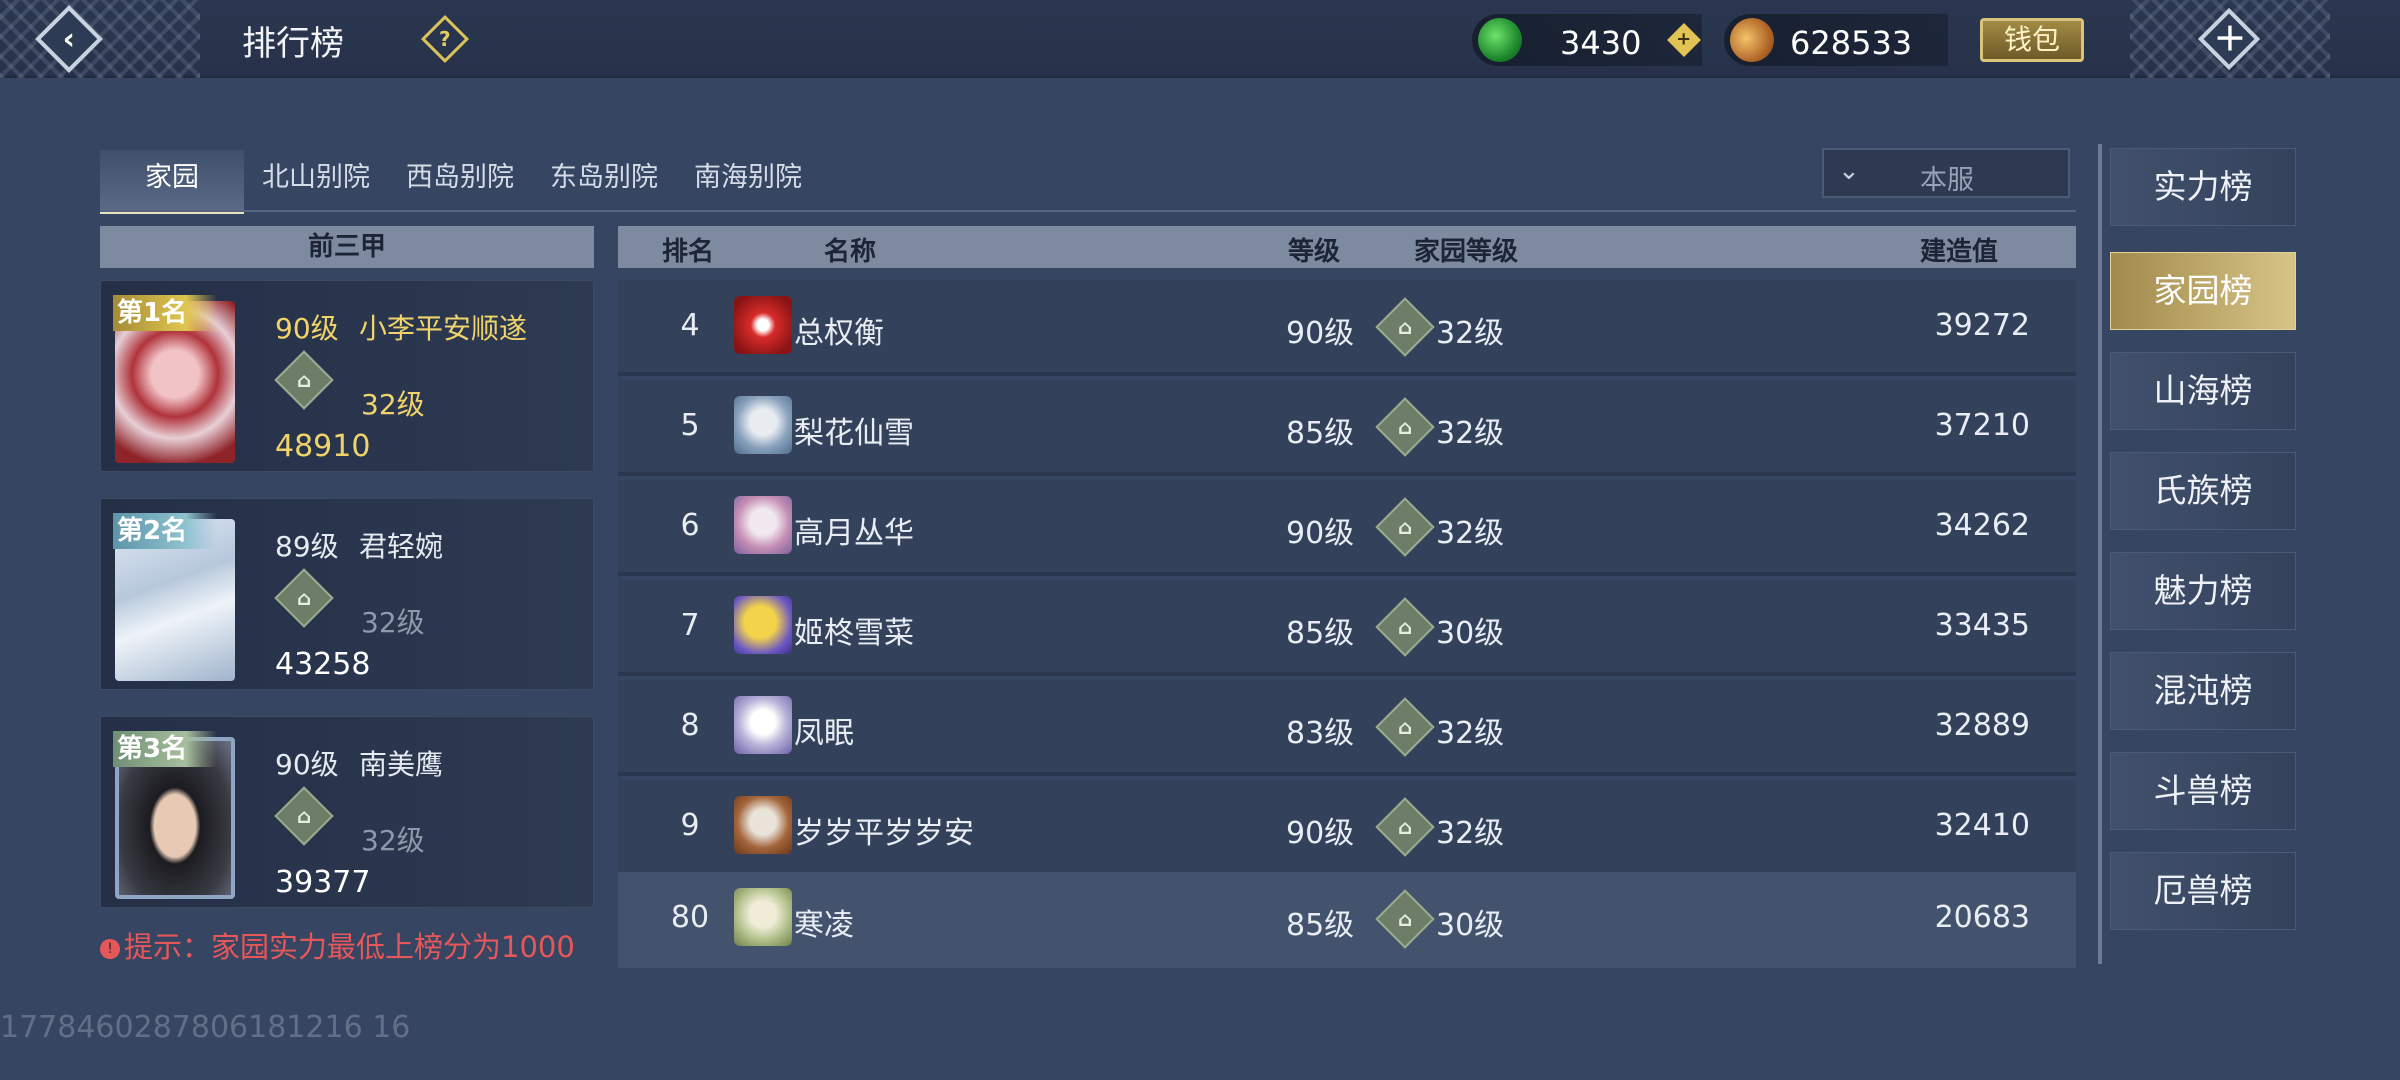 This screenshot has height=1080, width=2400. Describe the element at coordinates (839, 333) in the screenshot. I see `row-name: 总权衡` at that location.